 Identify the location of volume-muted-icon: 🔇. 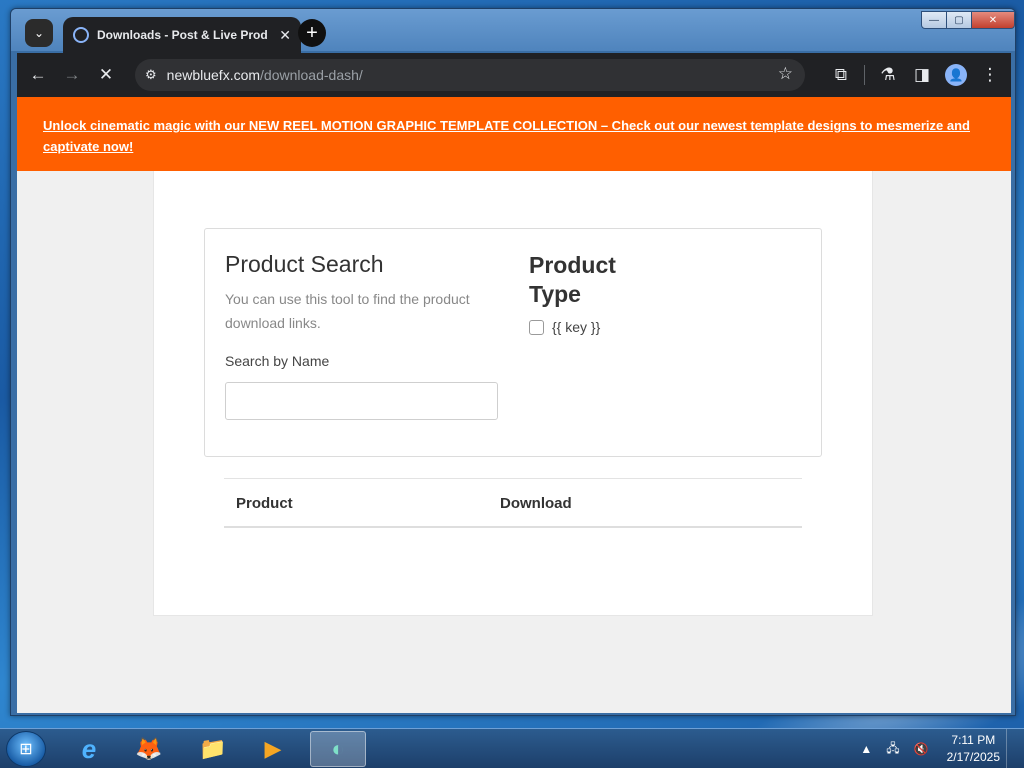
(921, 749).